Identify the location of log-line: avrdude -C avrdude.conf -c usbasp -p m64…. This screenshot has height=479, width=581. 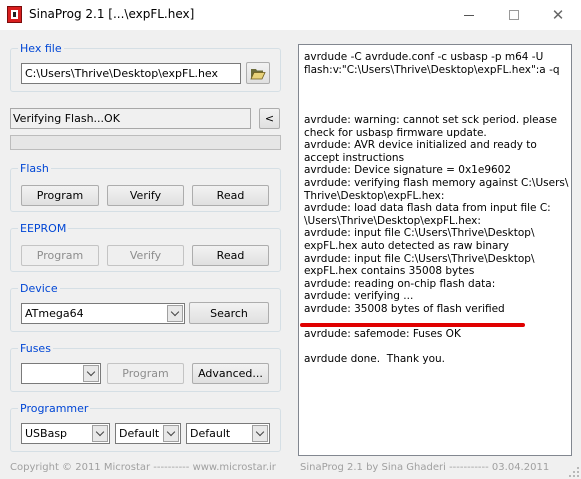
(424, 57).